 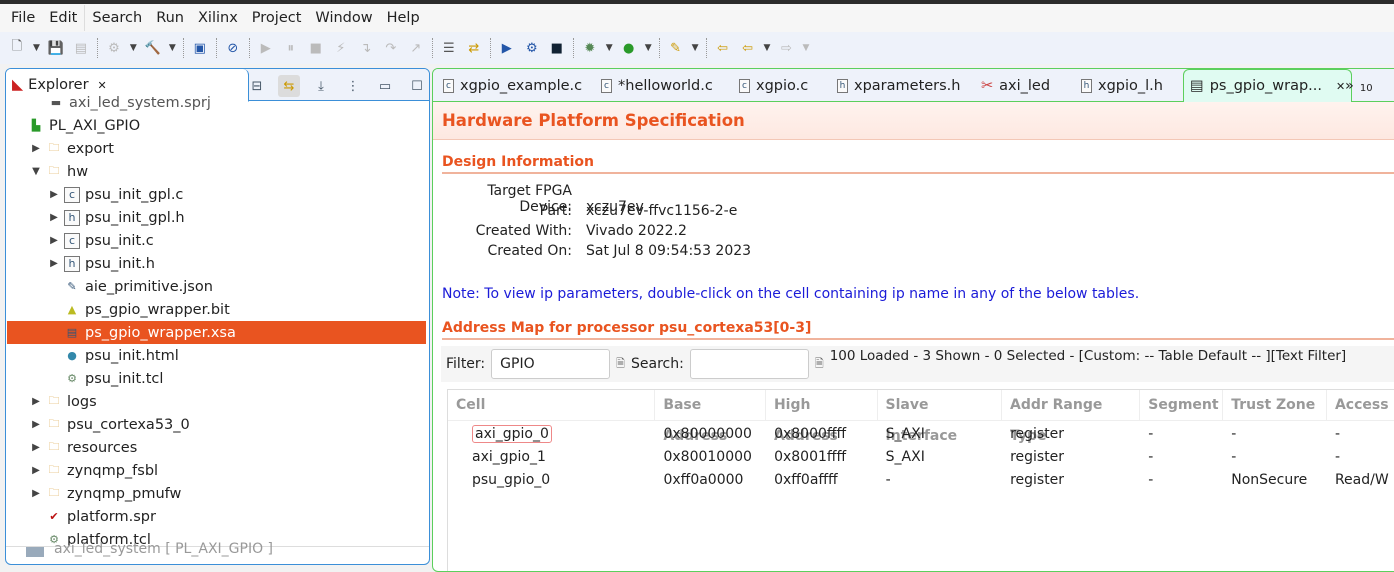 I want to click on tree-item-aie-primitive-json: ✎ aie_primitive.json, so click(x=130, y=286).